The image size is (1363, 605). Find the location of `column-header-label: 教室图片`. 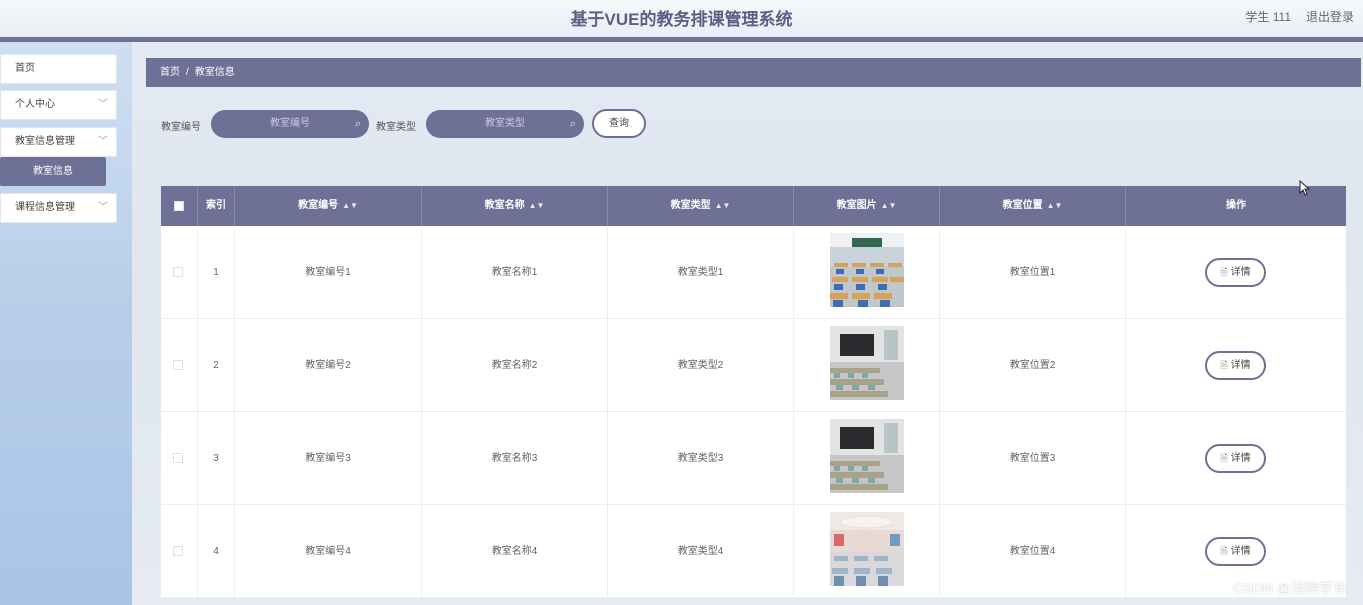

column-header-label: 教室图片 is located at coordinates (856, 205).